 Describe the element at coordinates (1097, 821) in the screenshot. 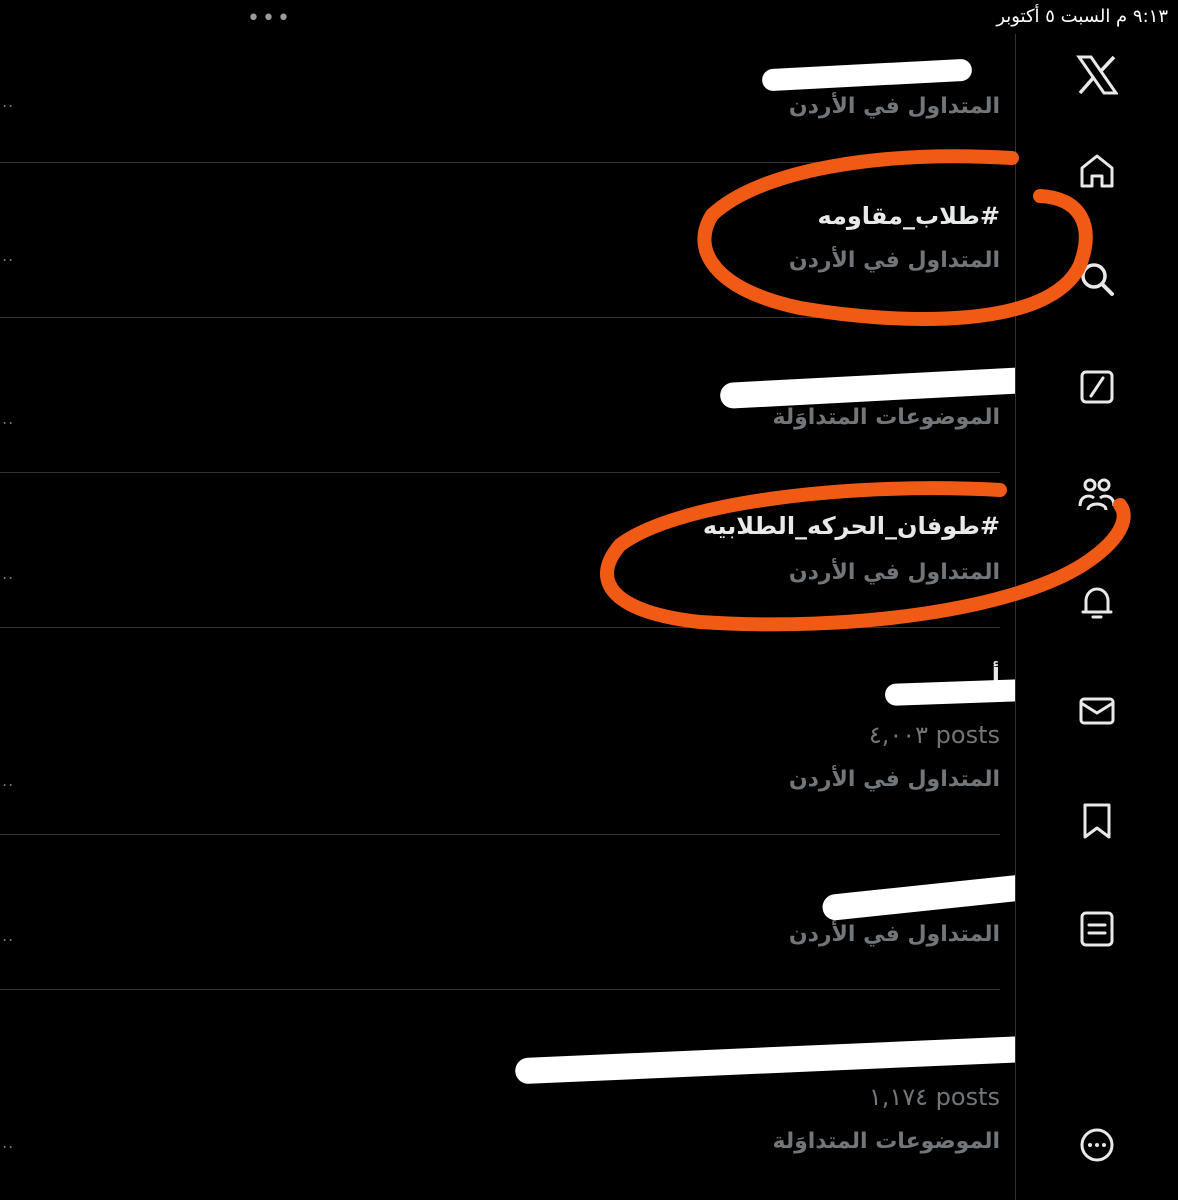

I see `bookmarks-icon` at that location.